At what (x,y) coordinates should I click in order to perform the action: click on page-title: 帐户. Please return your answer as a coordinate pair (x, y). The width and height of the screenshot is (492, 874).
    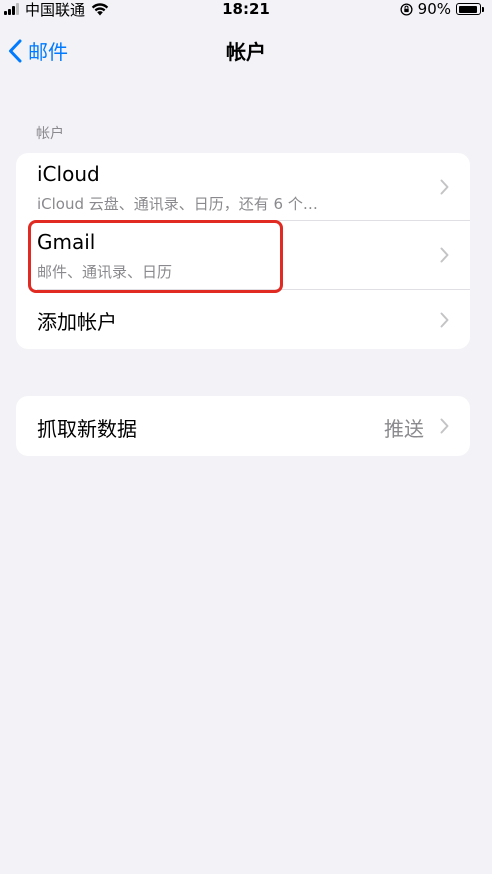
    Looking at the image, I should click on (246, 52).